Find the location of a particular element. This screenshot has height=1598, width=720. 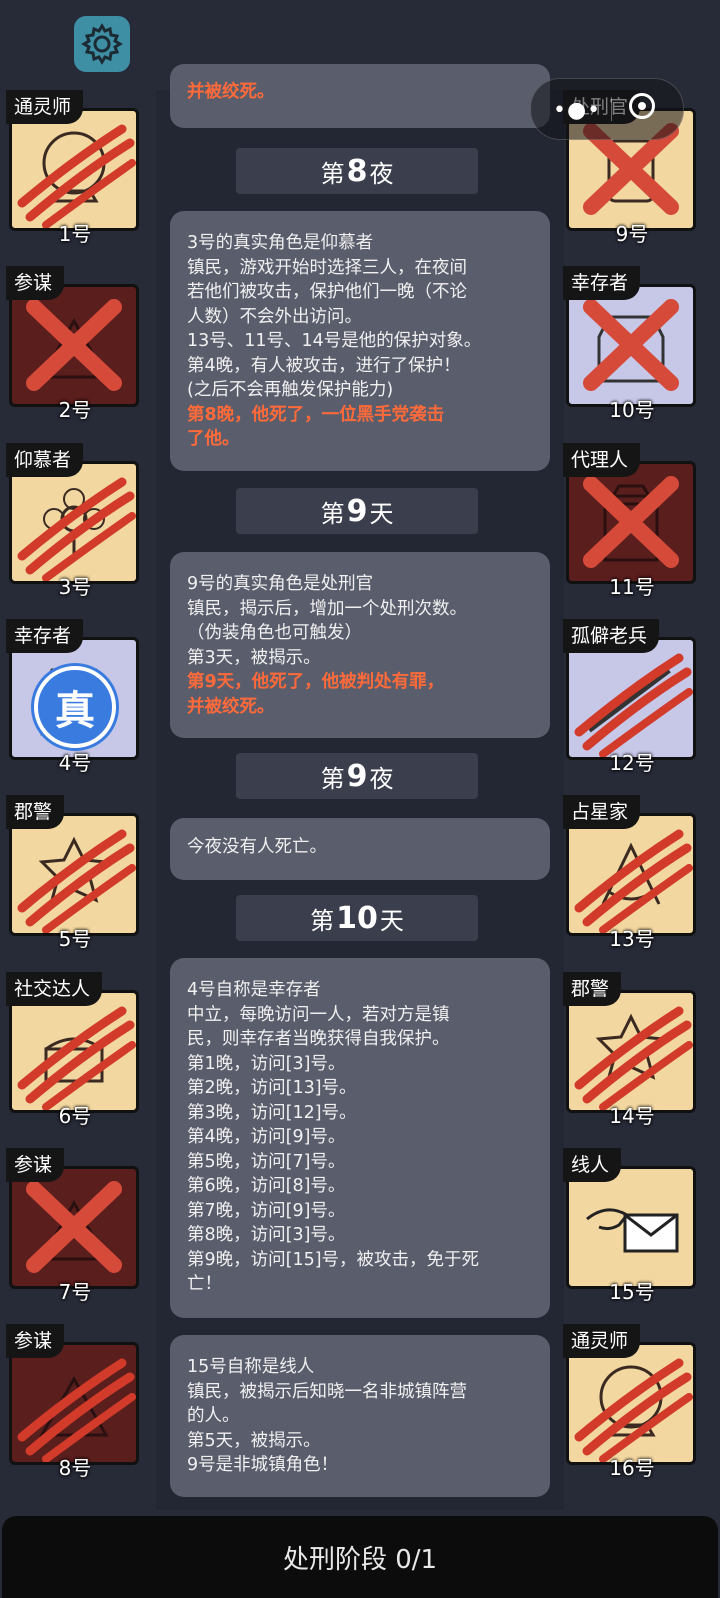

log-line-death: 了他。 is located at coordinates (213, 439).